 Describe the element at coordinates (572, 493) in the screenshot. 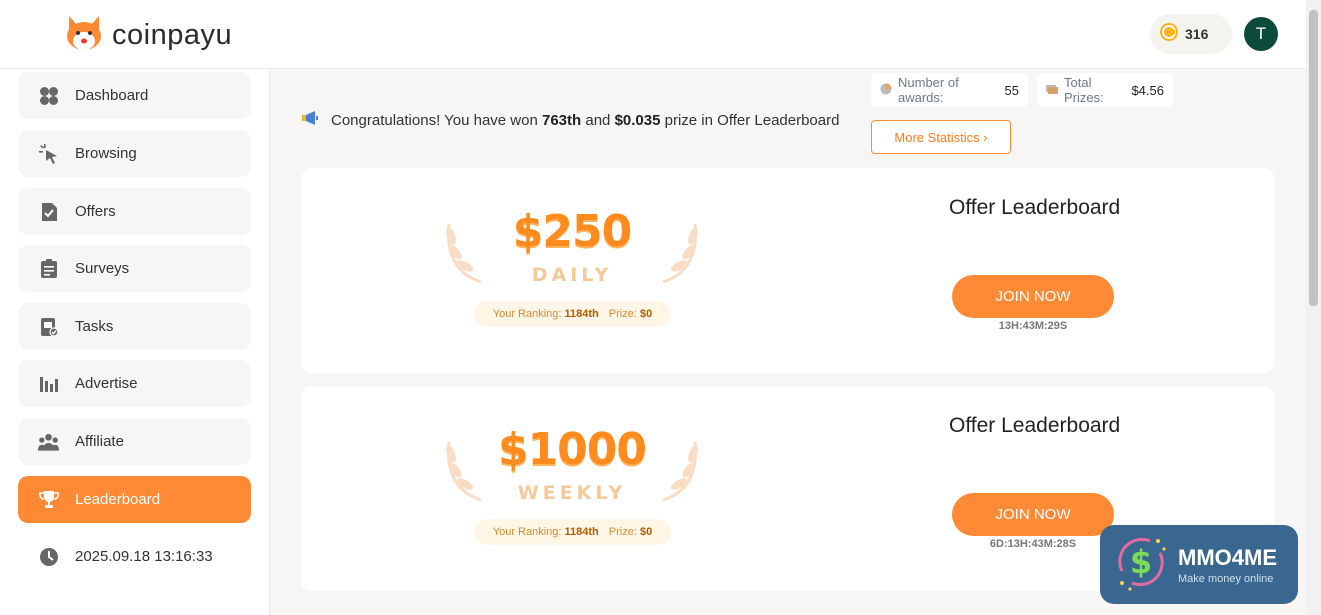

I see `weekly-prize-period: WEEKLY` at that location.